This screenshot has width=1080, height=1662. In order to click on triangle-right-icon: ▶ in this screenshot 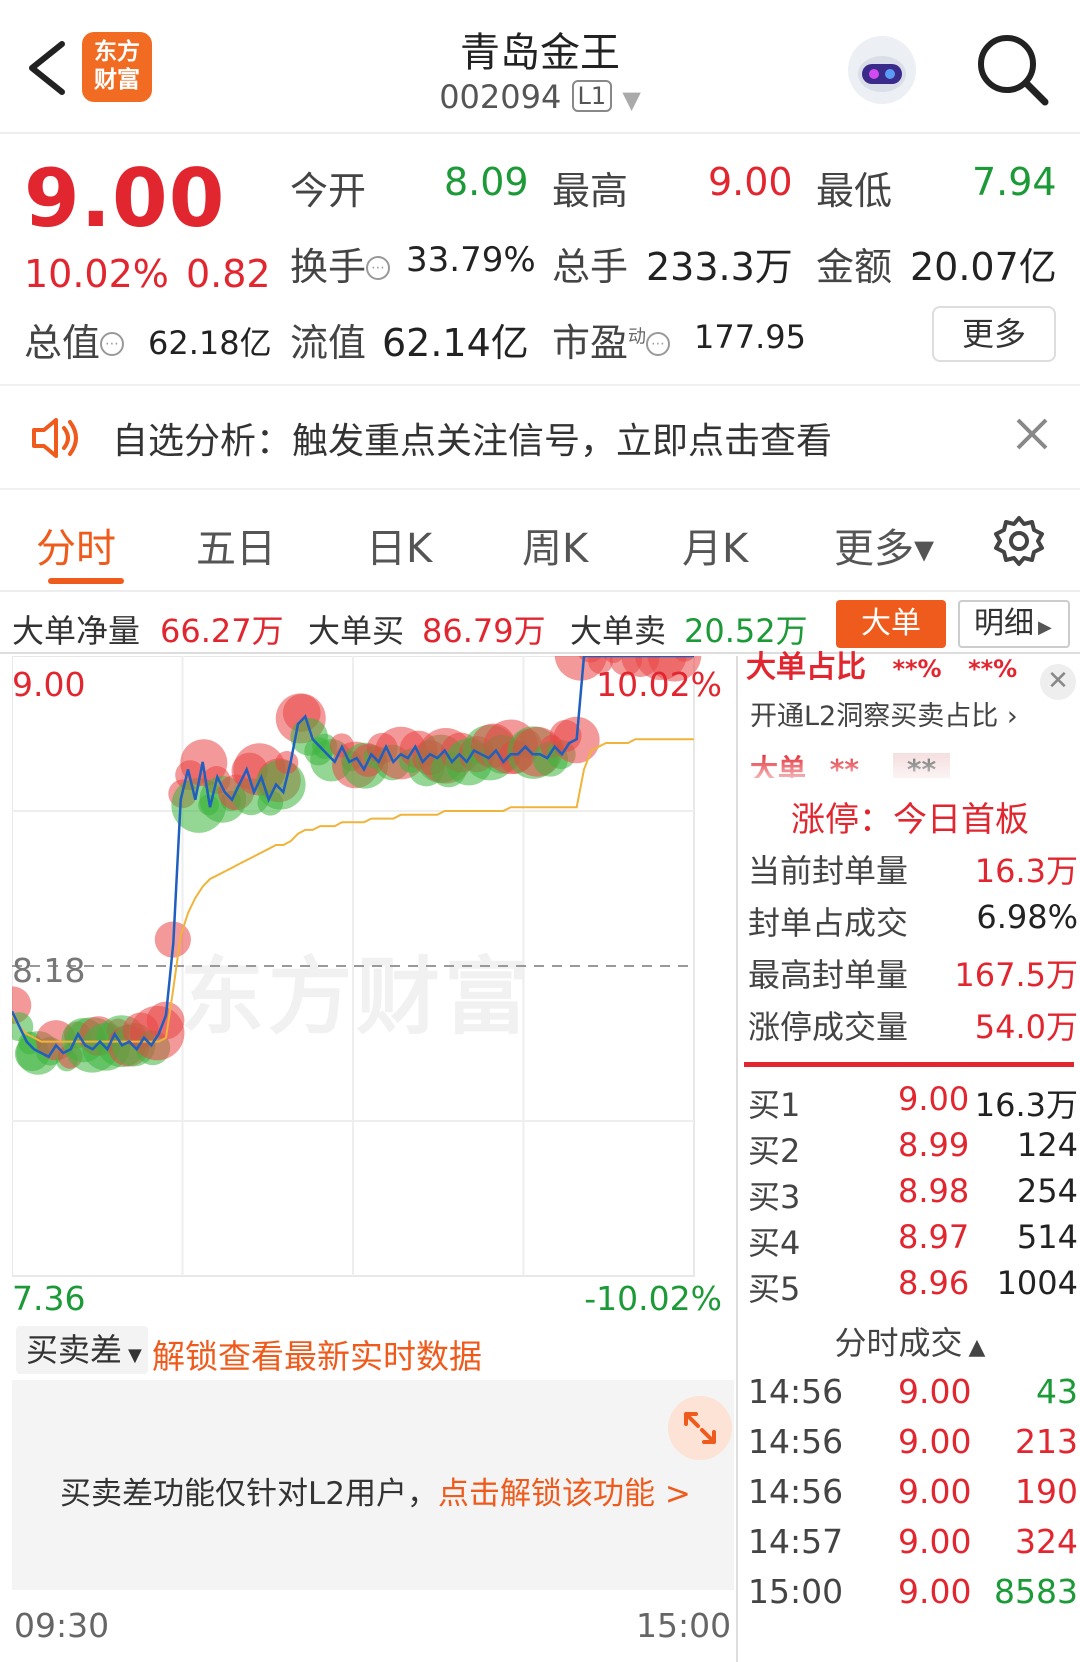, I will do `click(1045, 627)`.